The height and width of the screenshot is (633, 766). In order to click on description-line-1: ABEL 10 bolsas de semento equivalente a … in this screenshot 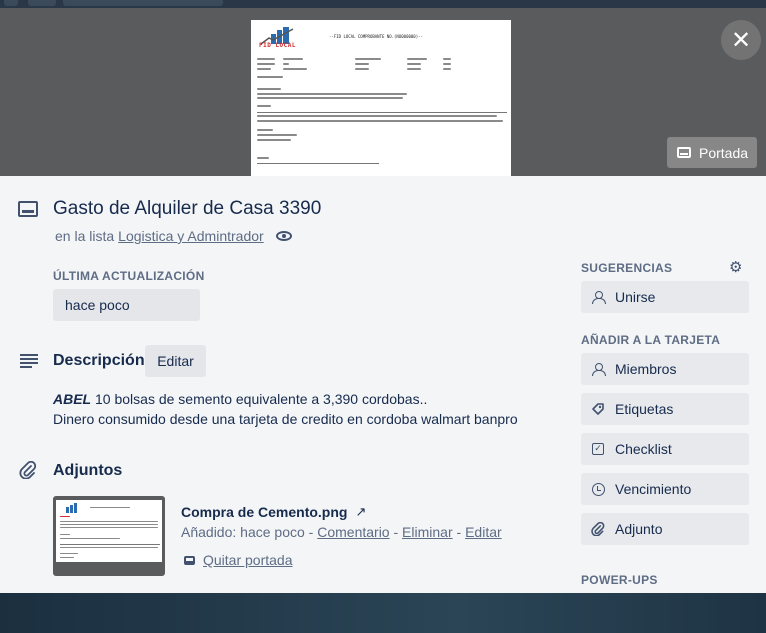, I will do `click(240, 399)`.